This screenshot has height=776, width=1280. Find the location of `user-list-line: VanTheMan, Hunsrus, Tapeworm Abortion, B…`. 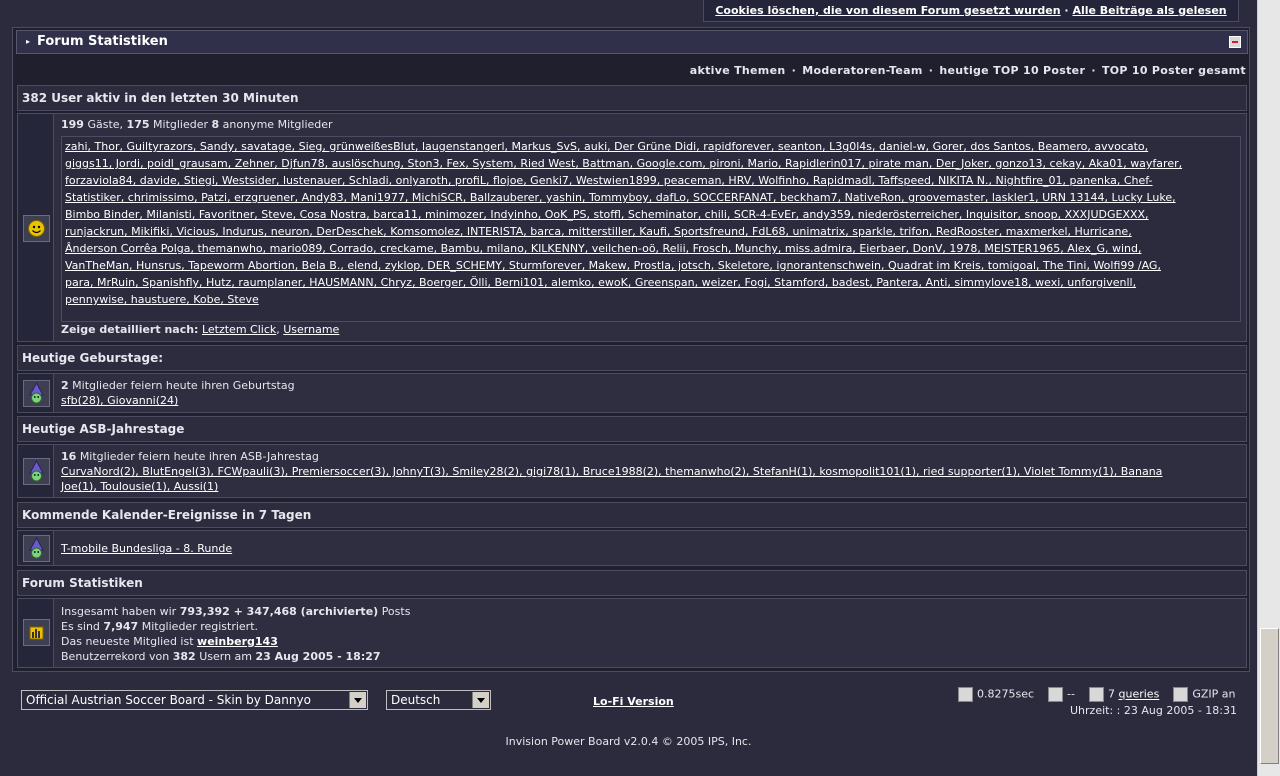

user-list-line: VanTheMan, Hunsrus, Tapeworm Abortion, B… is located at coordinates (651, 265).